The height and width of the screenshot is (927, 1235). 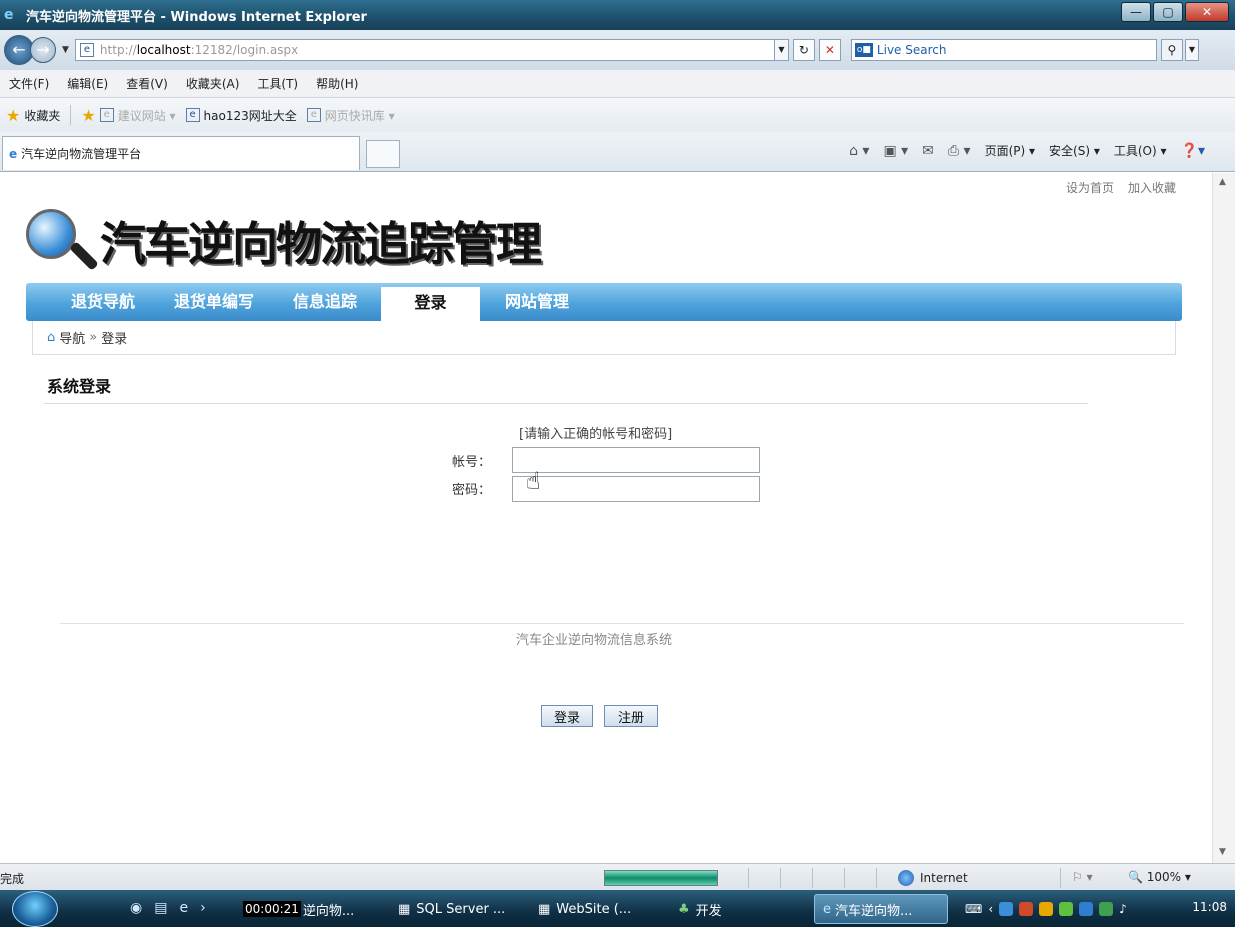 I want to click on status-text: 完成, so click(x=12, y=879).